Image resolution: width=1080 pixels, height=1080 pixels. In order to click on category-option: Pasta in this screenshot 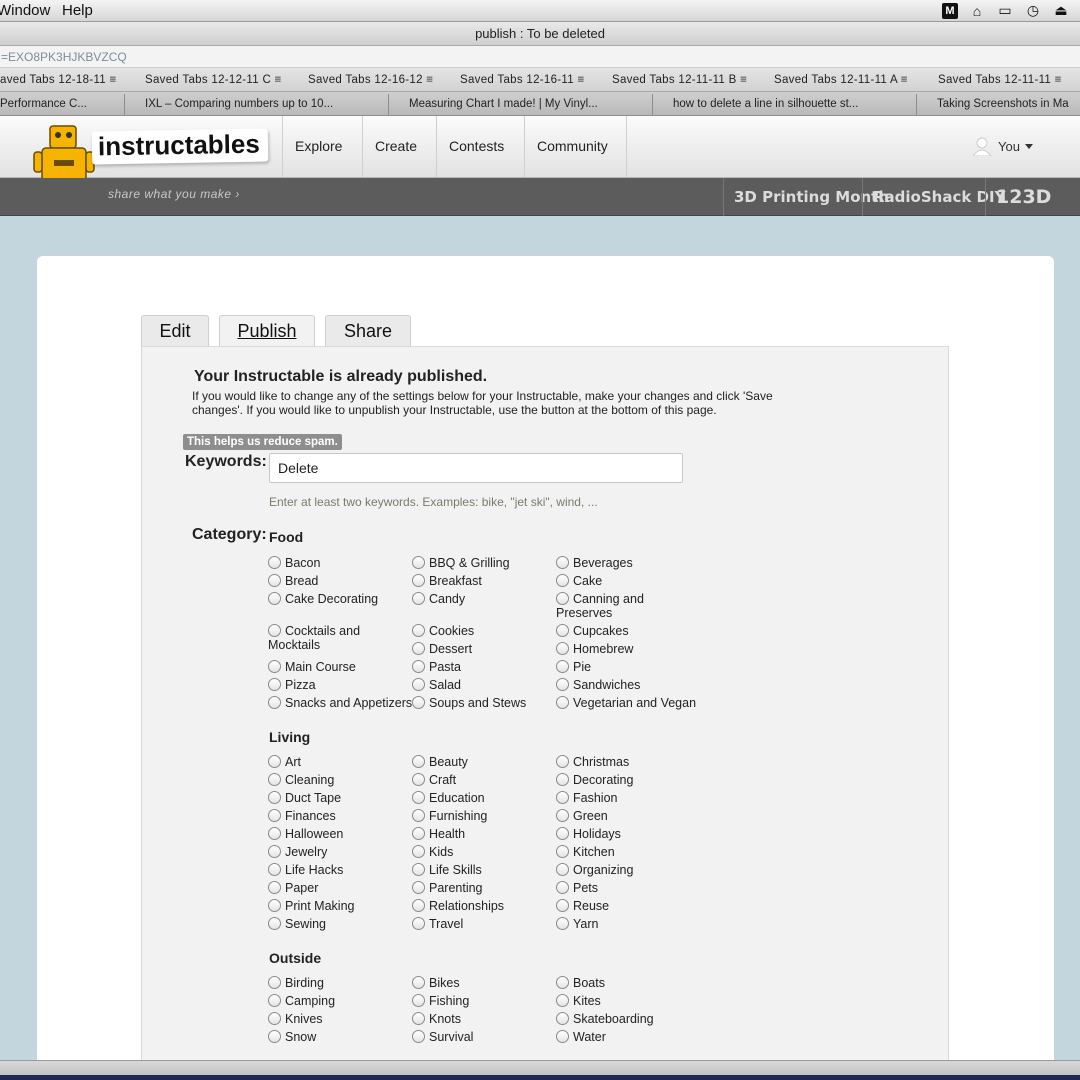, I will do `click(485, 667)`.